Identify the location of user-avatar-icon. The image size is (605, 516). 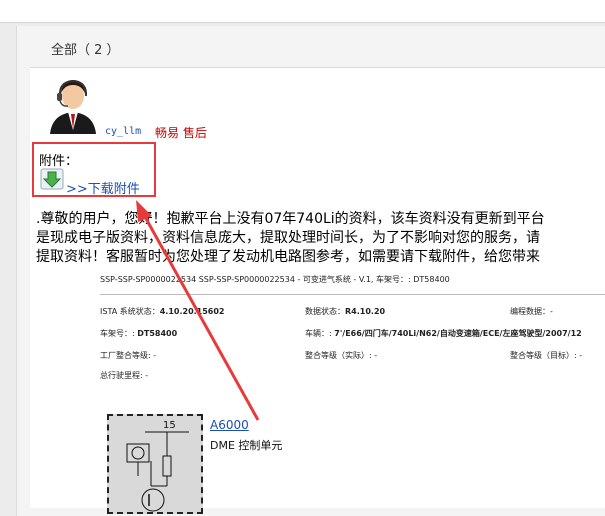
(73, 104).